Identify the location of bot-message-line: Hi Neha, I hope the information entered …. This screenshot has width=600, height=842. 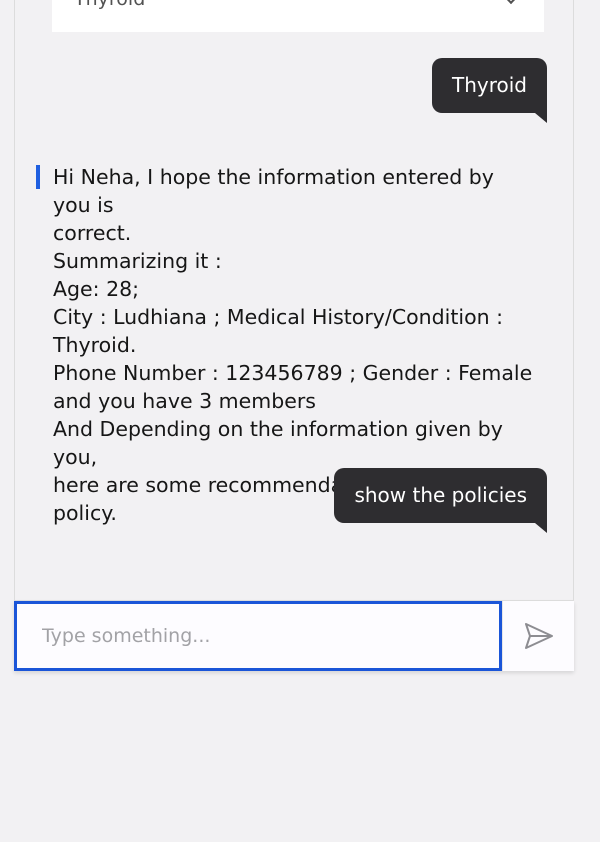
(273, 191).